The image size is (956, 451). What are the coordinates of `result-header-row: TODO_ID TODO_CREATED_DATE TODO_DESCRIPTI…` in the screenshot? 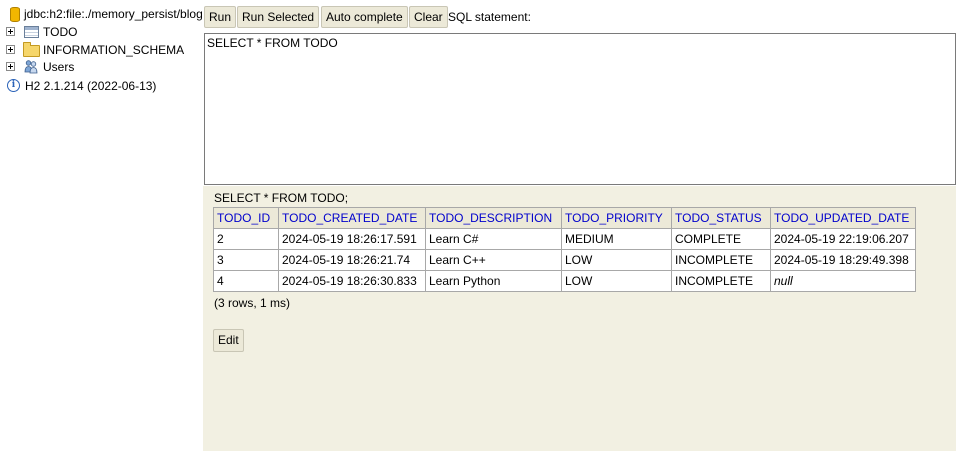 It's located at (564, 218).